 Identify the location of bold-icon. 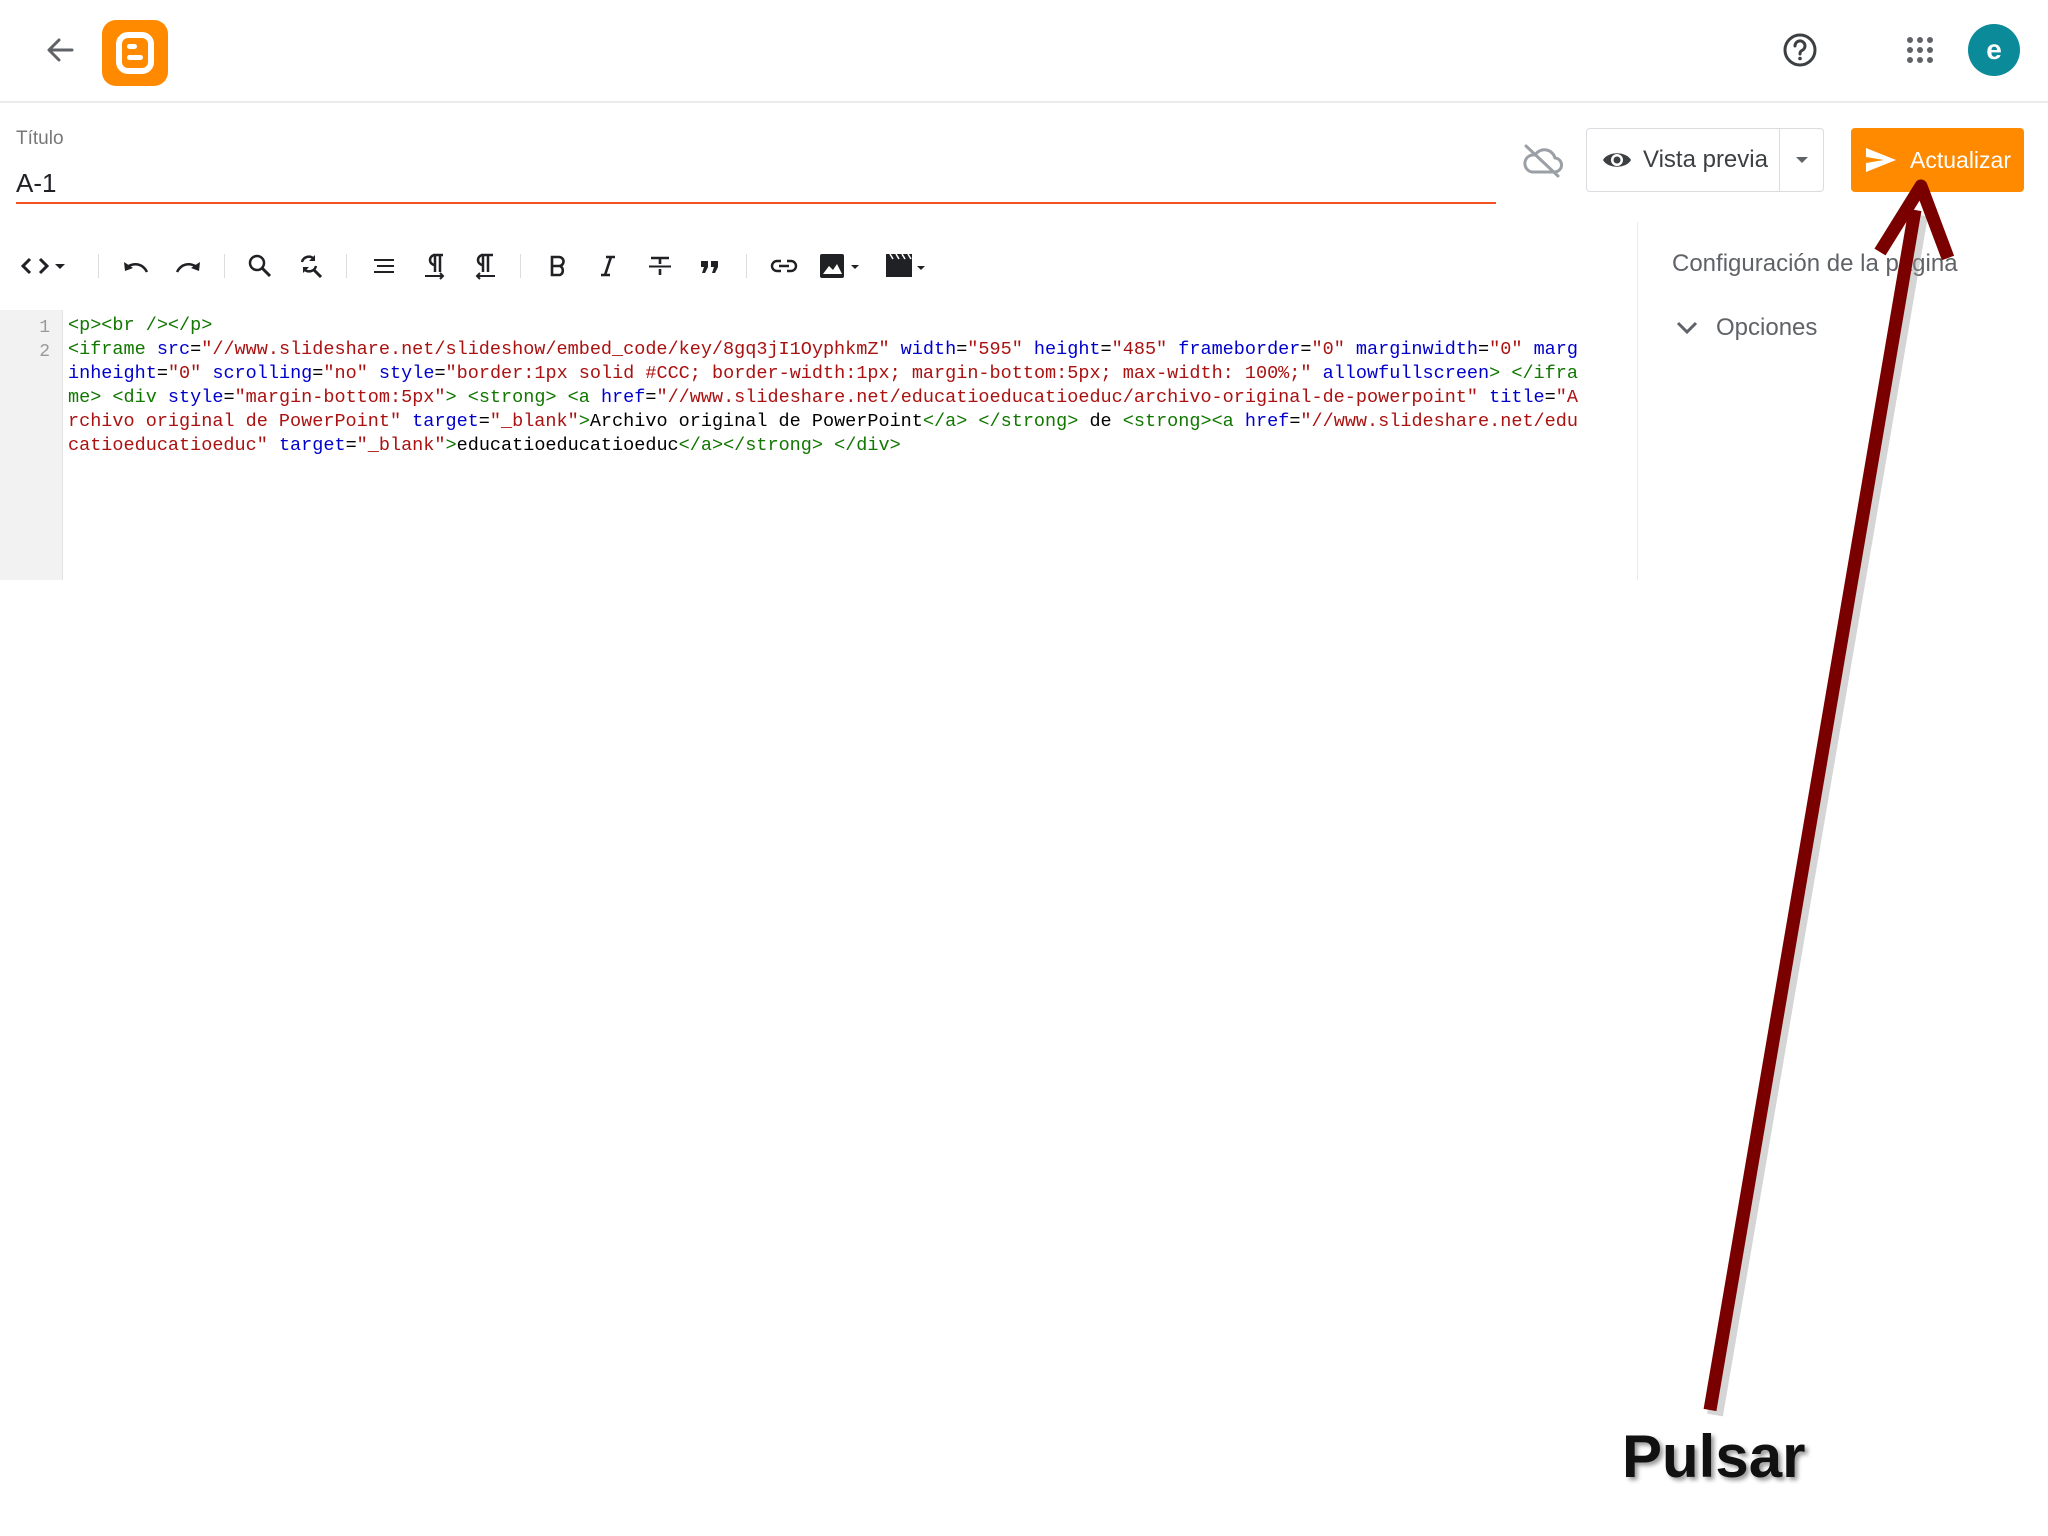
(557, 266).